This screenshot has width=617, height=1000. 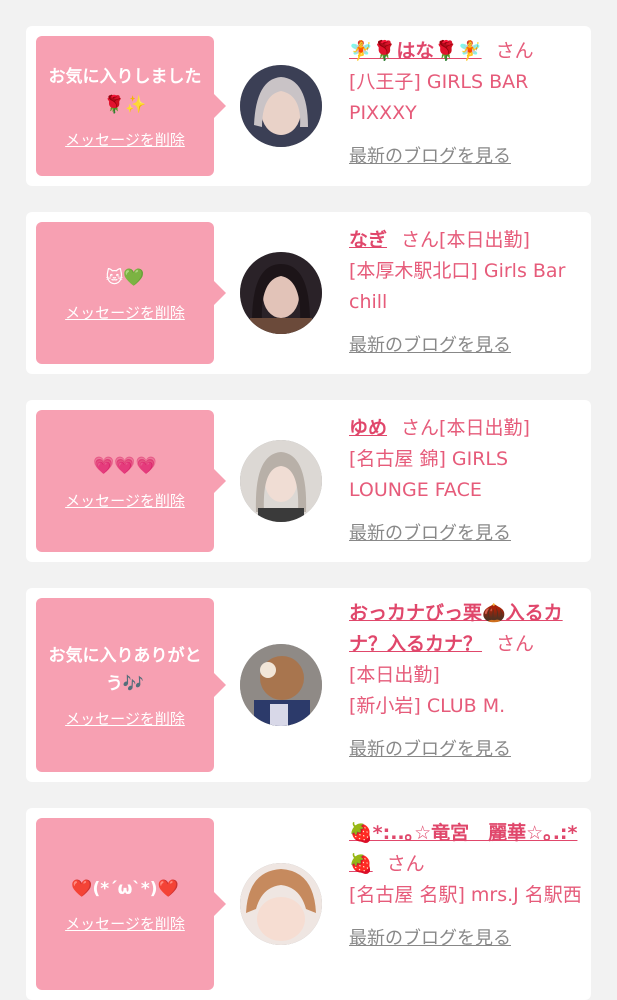 I want to click on cast-name-link: なぎ, so click(x=368, y=240).